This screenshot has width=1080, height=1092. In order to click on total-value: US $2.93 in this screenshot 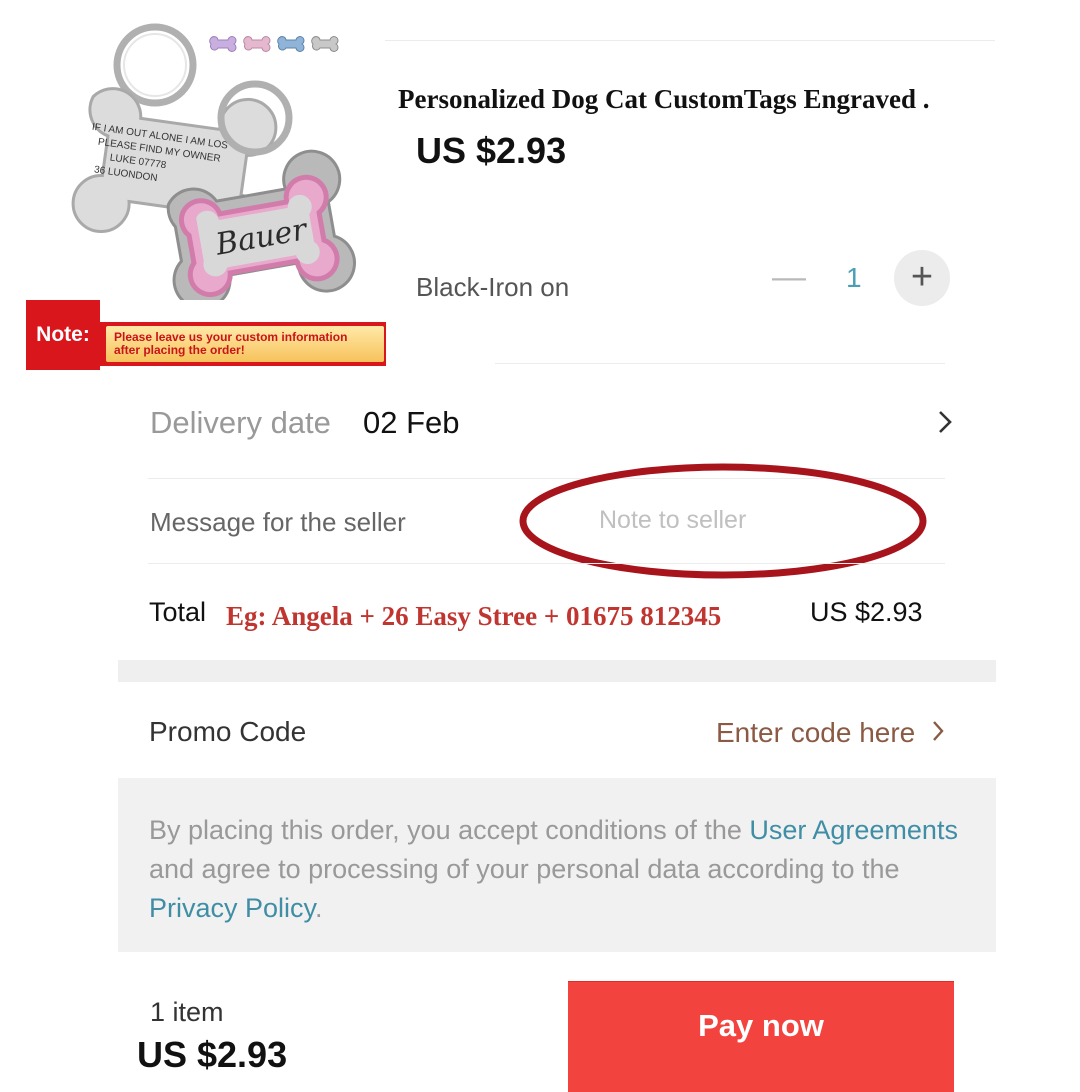, I will do `click(866, 612)`.